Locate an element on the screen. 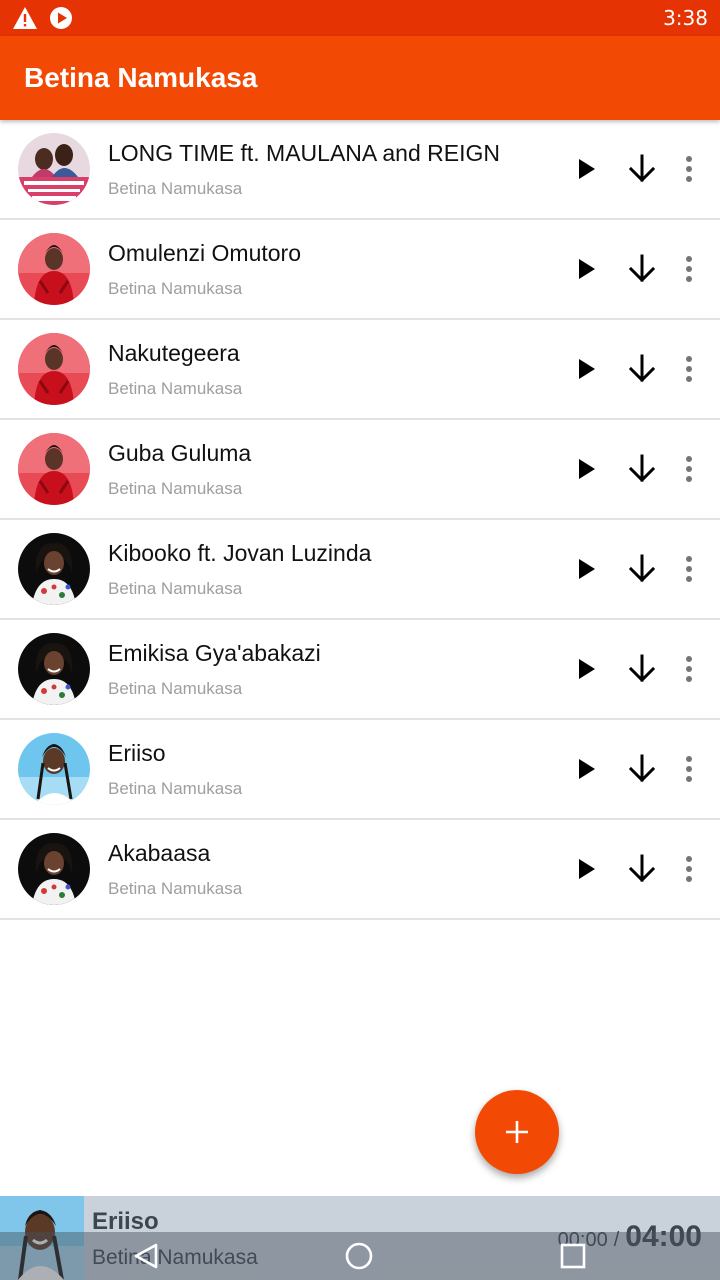 This screenshot has width=720, height=1280. song-row-3: Nakutegeera Betina Namukasa is located at coordinates (360, 370).